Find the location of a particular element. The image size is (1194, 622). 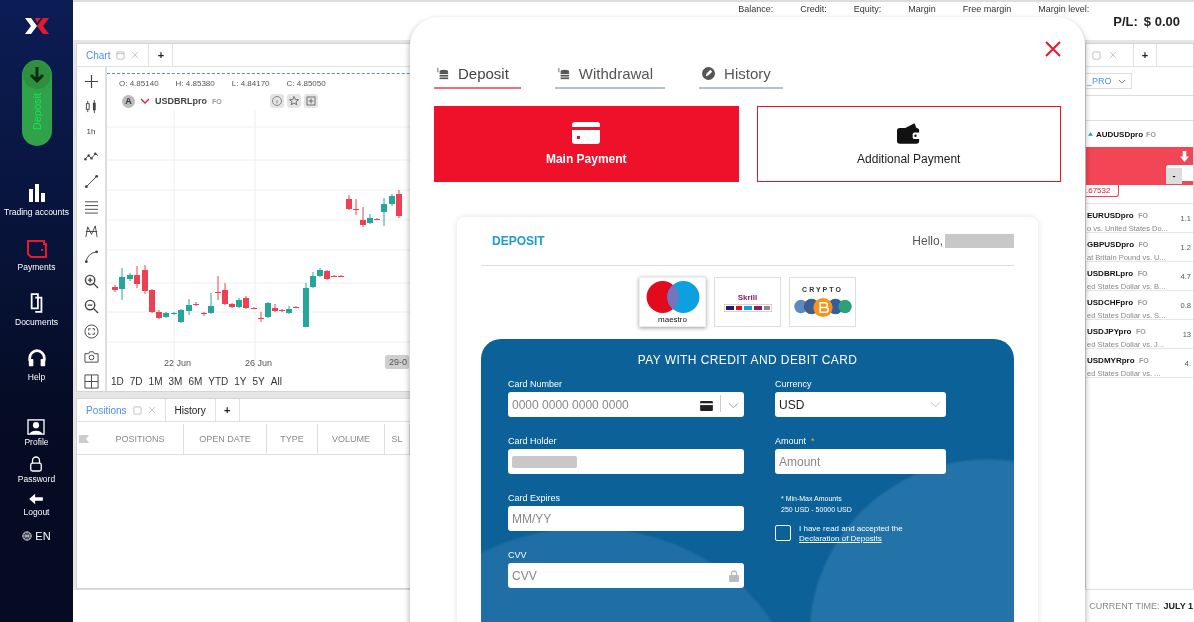

column-header: POSITIONS is located at coordinates (140, 439).